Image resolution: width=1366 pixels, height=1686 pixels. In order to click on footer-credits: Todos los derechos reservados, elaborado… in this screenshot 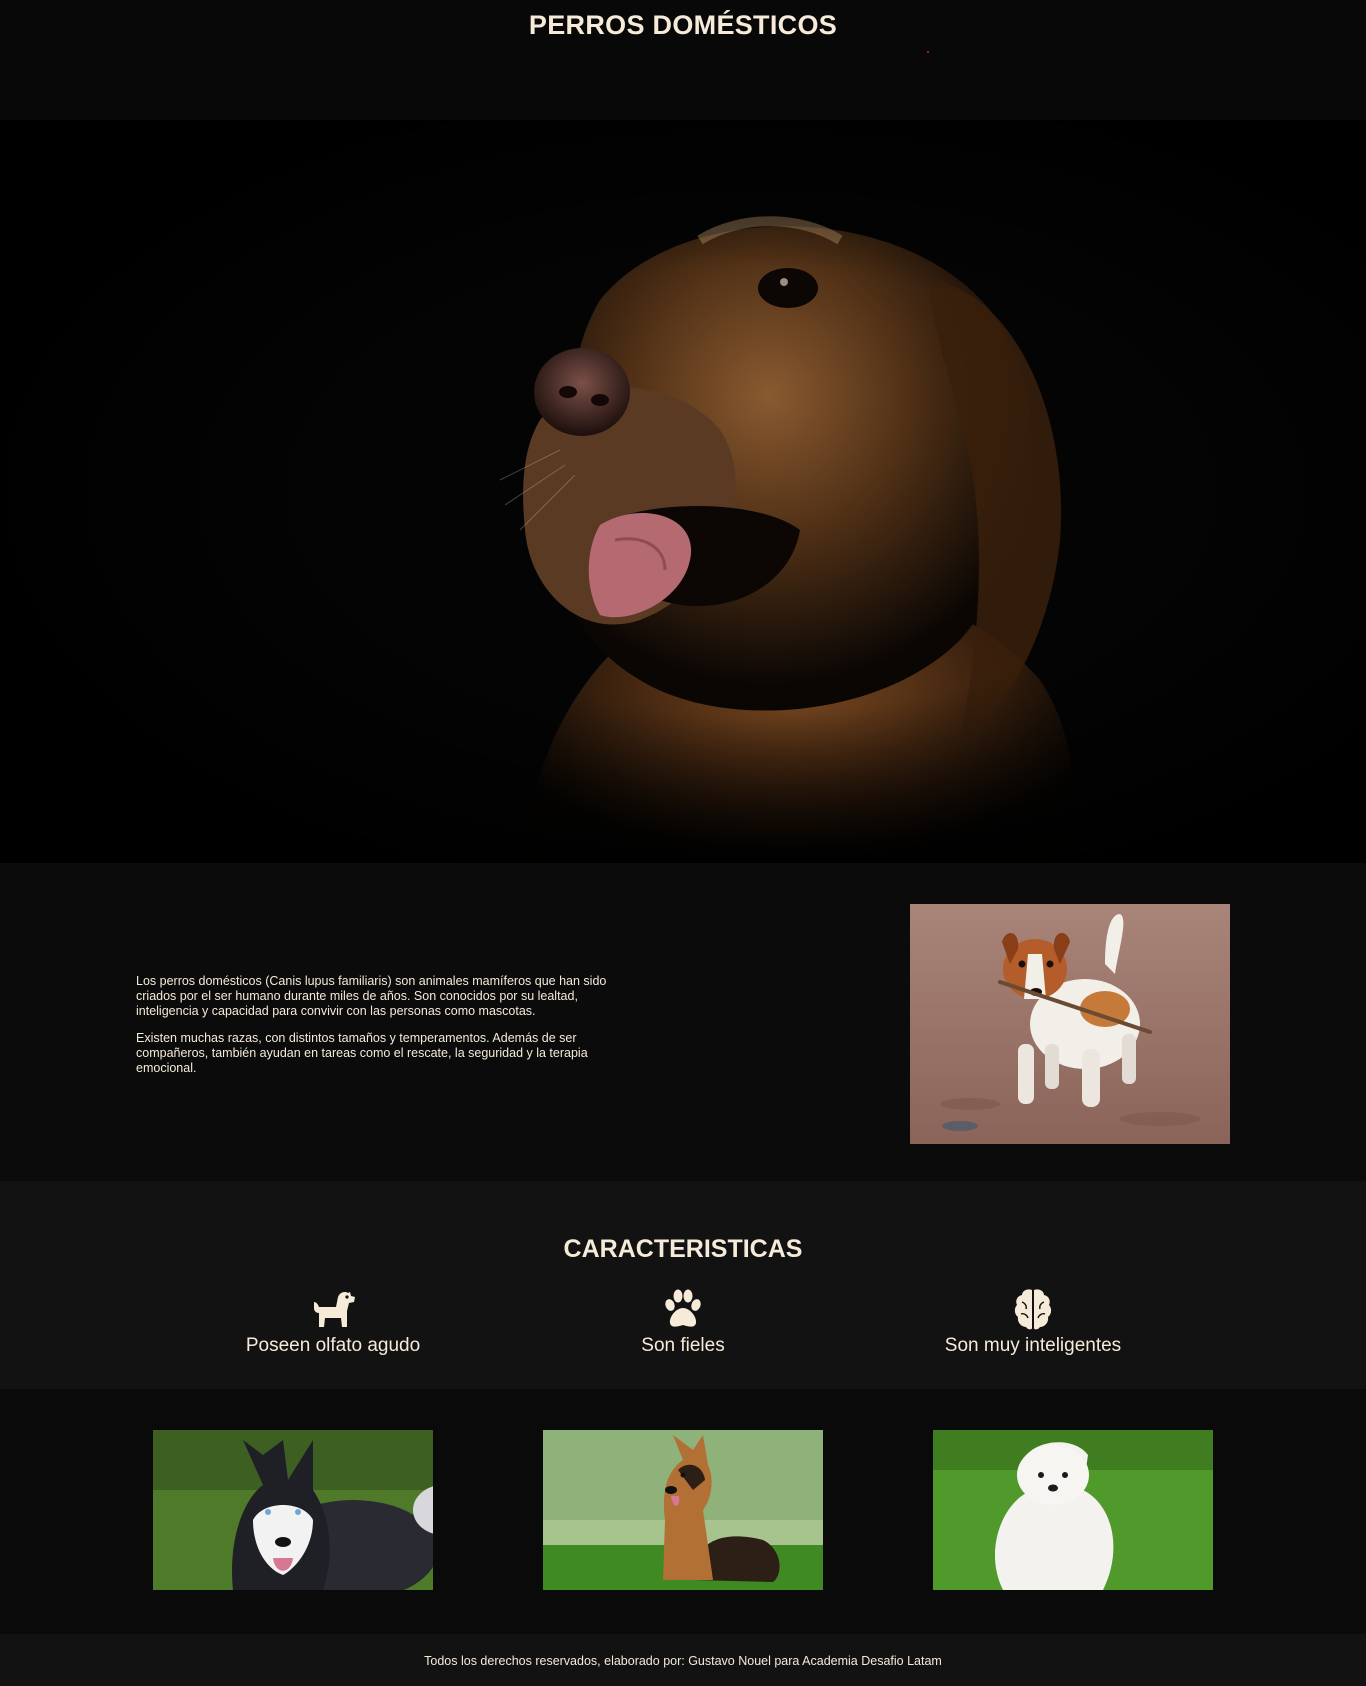, I will do `click(683, 1661)`.